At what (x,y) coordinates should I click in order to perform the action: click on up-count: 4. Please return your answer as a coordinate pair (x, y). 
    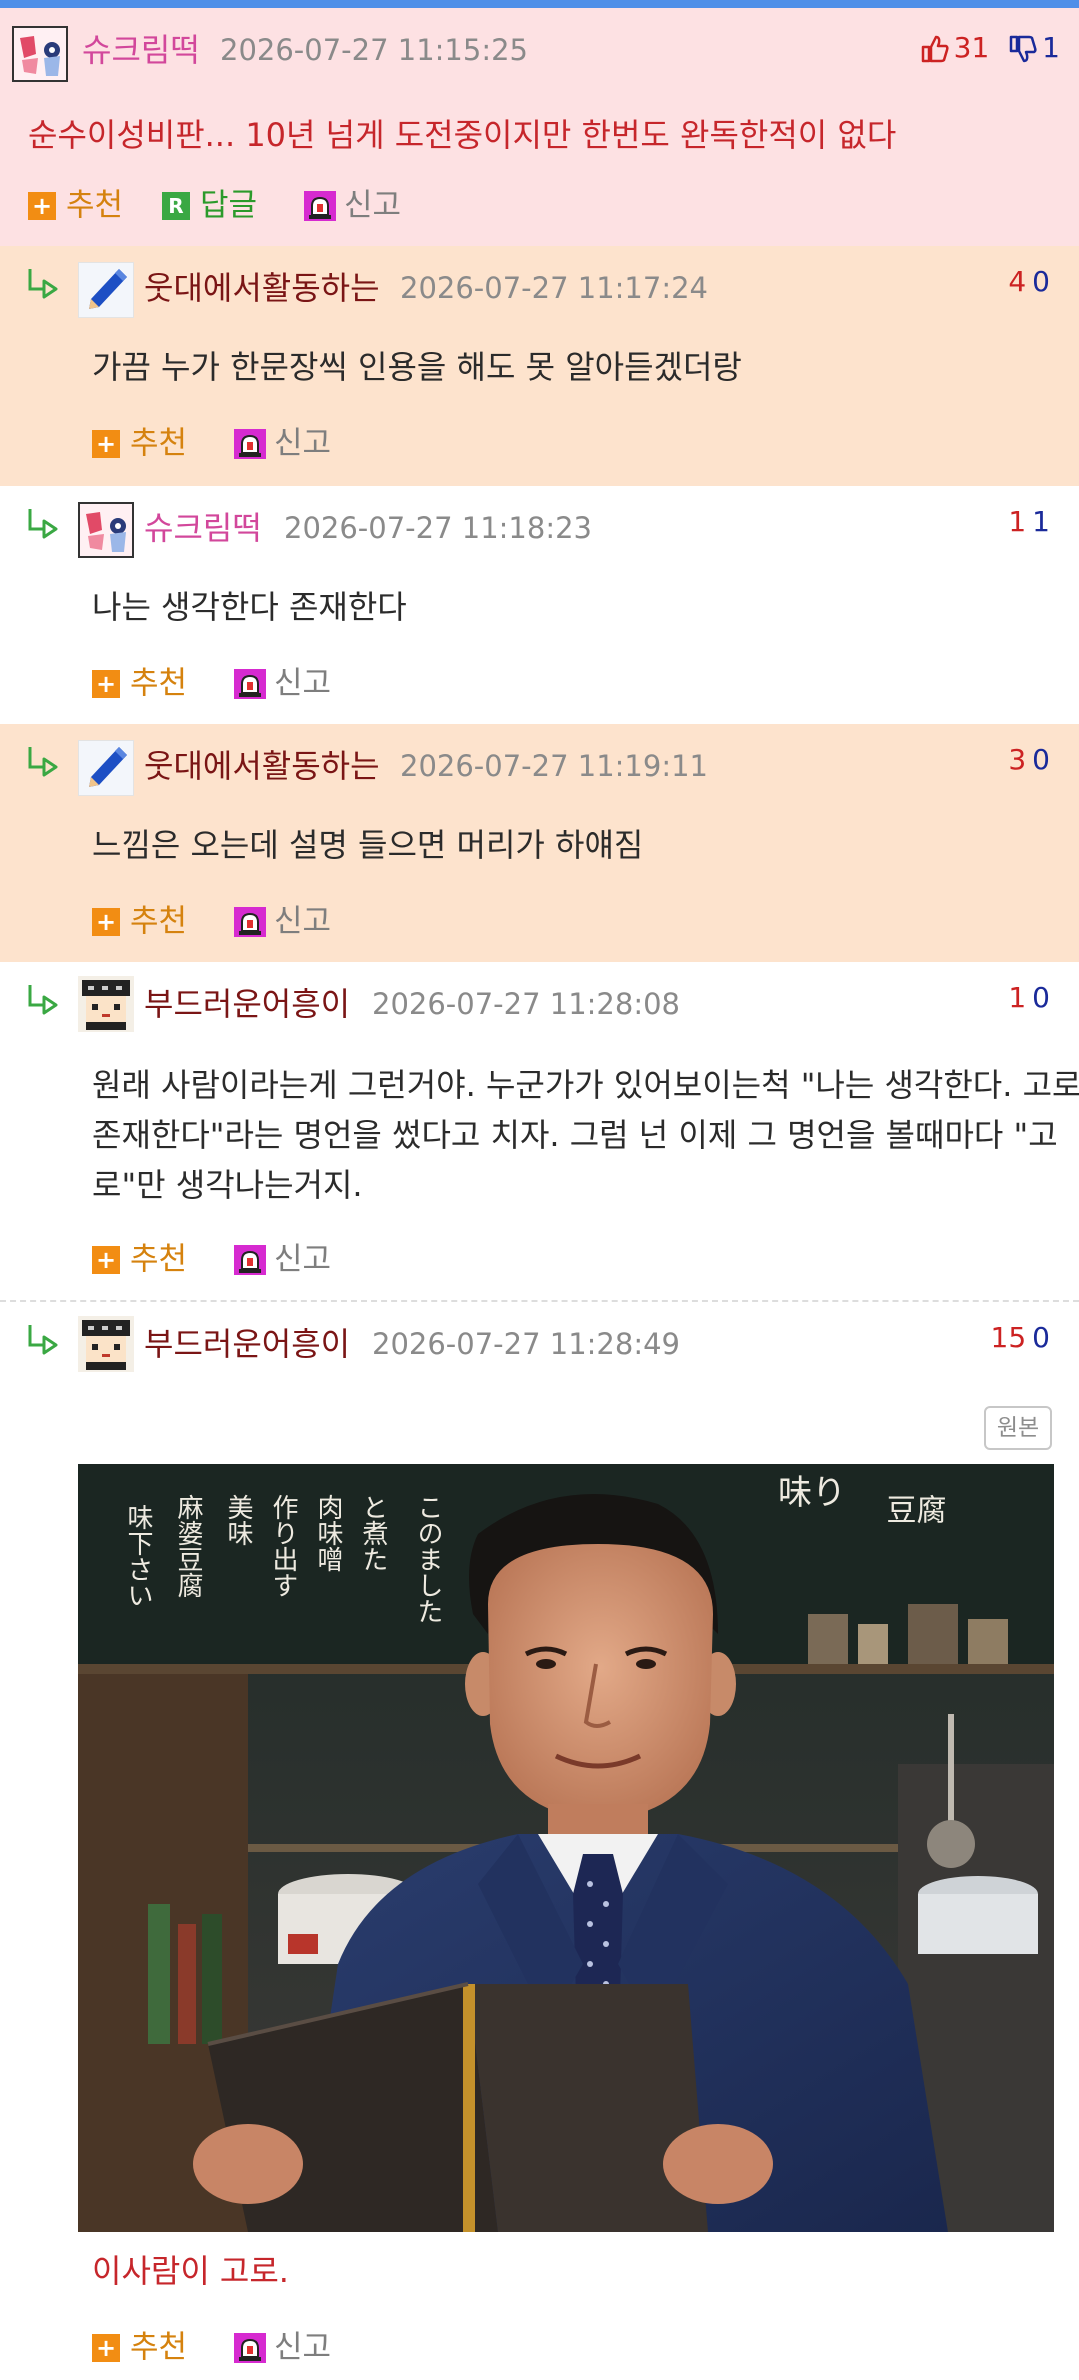
    Looking at the image, I should click on (1017, 281).